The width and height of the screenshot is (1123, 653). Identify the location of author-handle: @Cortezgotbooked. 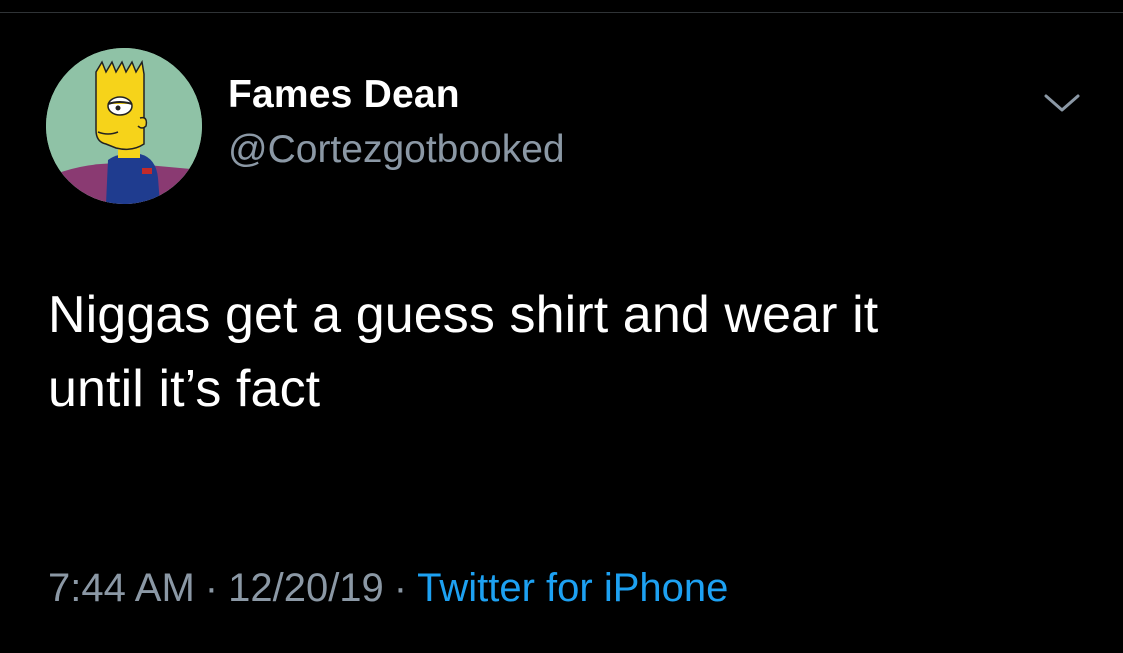
(396, 150).